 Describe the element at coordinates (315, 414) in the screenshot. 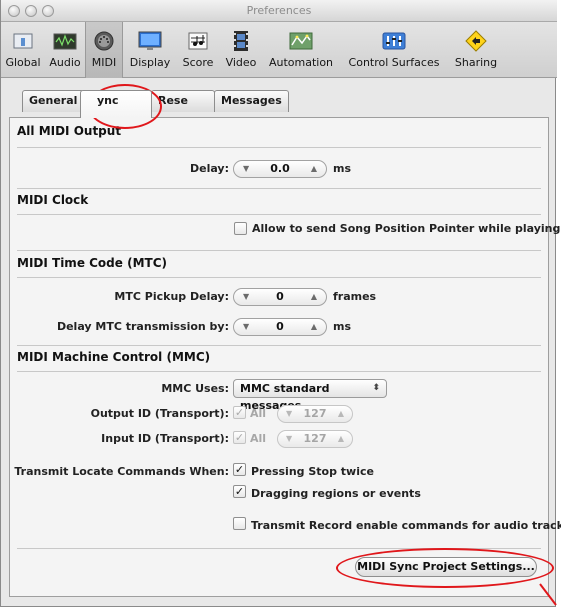

I see `output-id-stepper: ▼ 127 ▲` at that location.